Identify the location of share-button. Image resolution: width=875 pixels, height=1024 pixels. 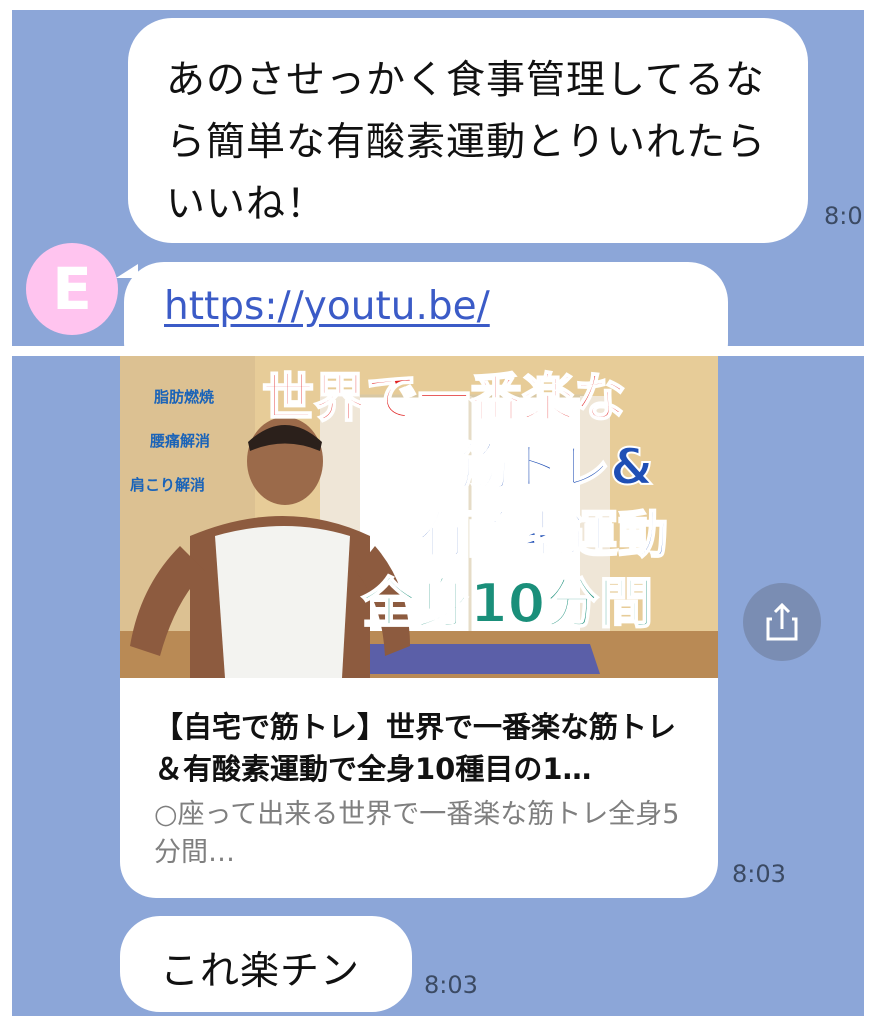
(782, 622).